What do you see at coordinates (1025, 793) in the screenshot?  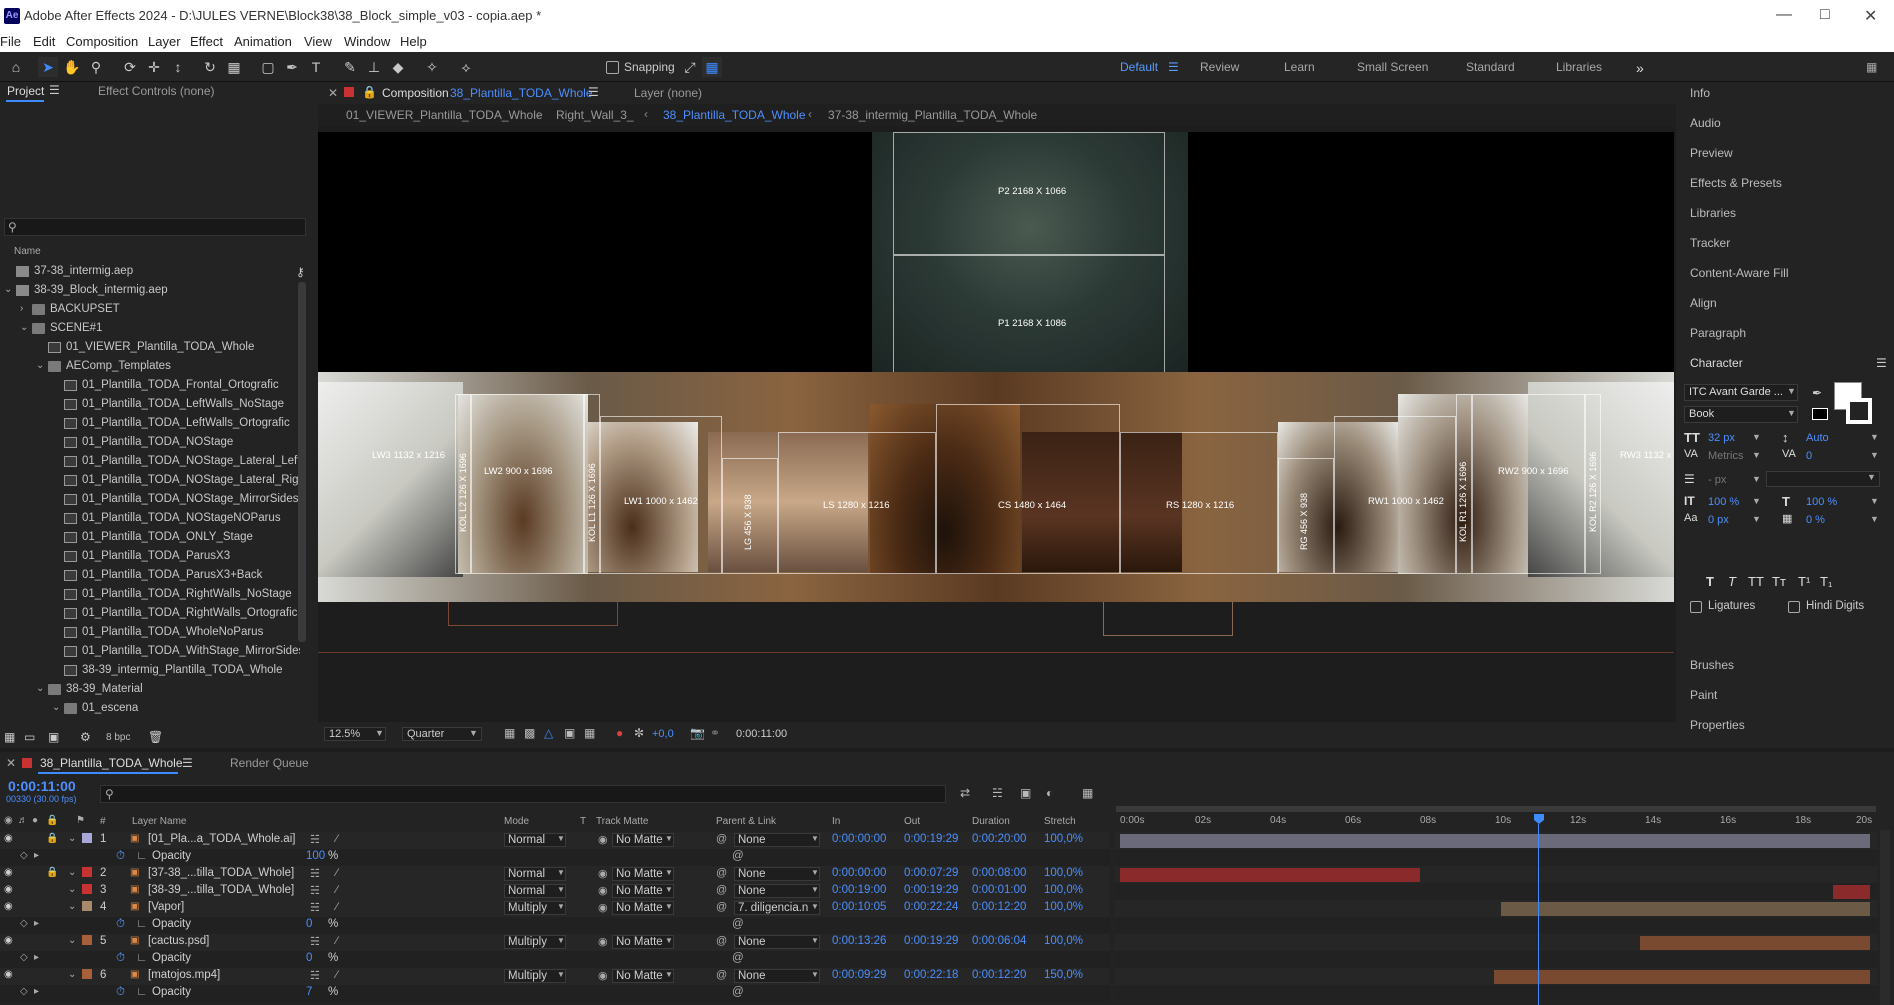 I see `frame-blend-icon: ▣` at bounding box center [1025, 793].